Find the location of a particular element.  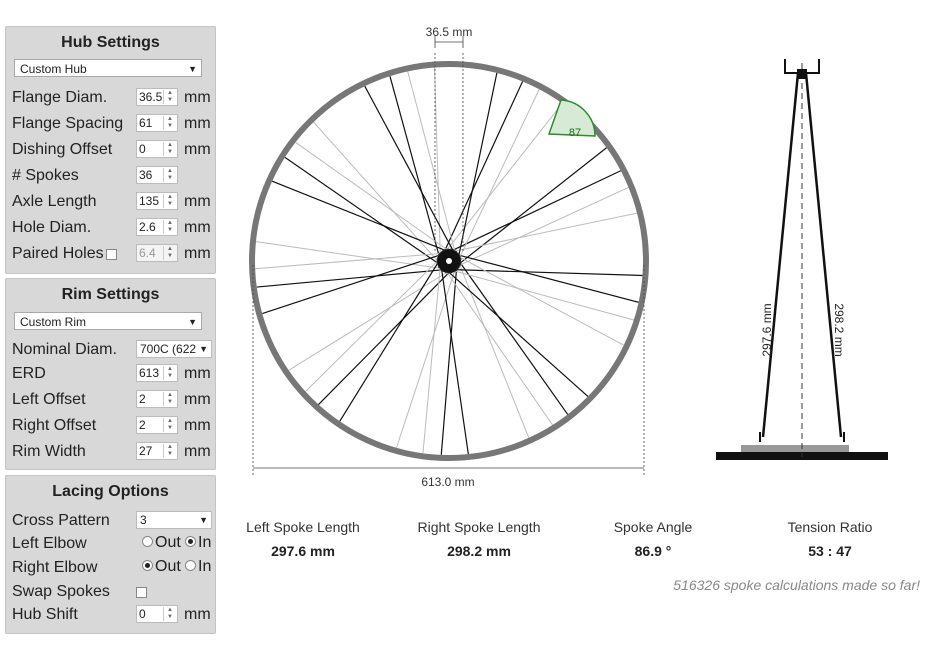

left-spoke-title: Left Spoke Length is located at coordinates (303, 527).